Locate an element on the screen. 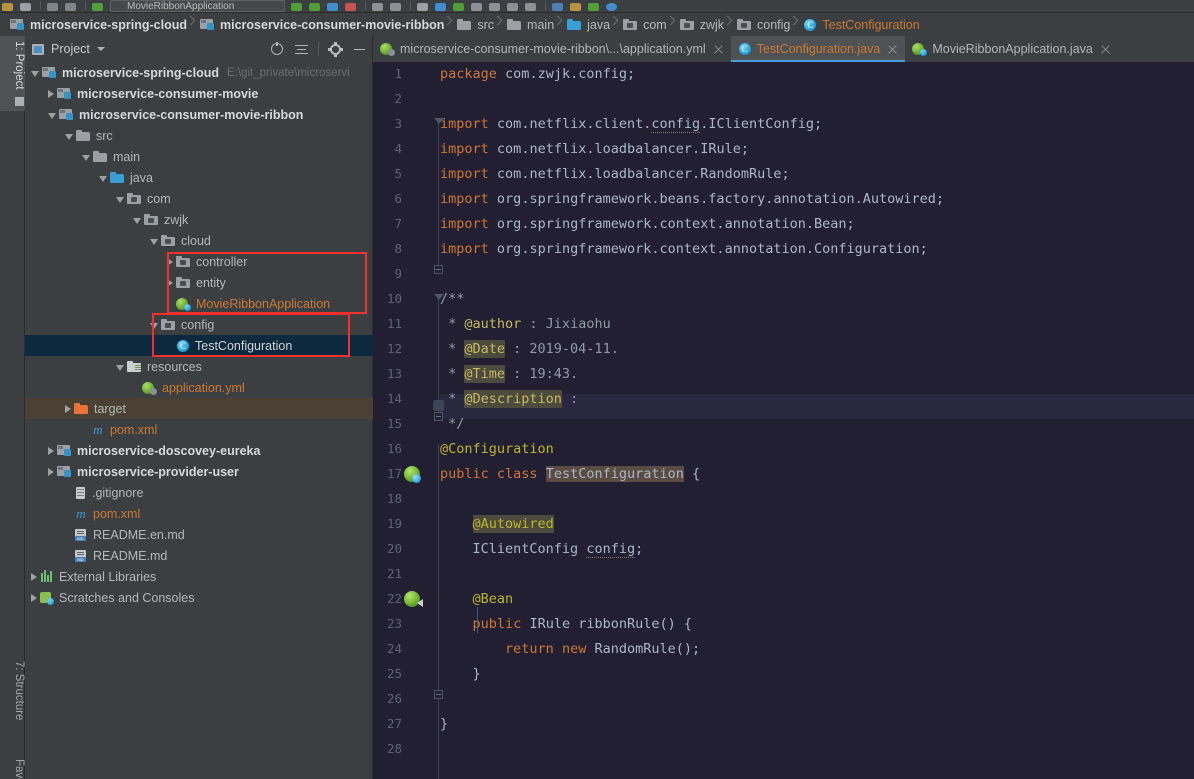 The height and width of the screenshot is (779, 1194). tree-item-src: src is located at coordinates (199, 135).